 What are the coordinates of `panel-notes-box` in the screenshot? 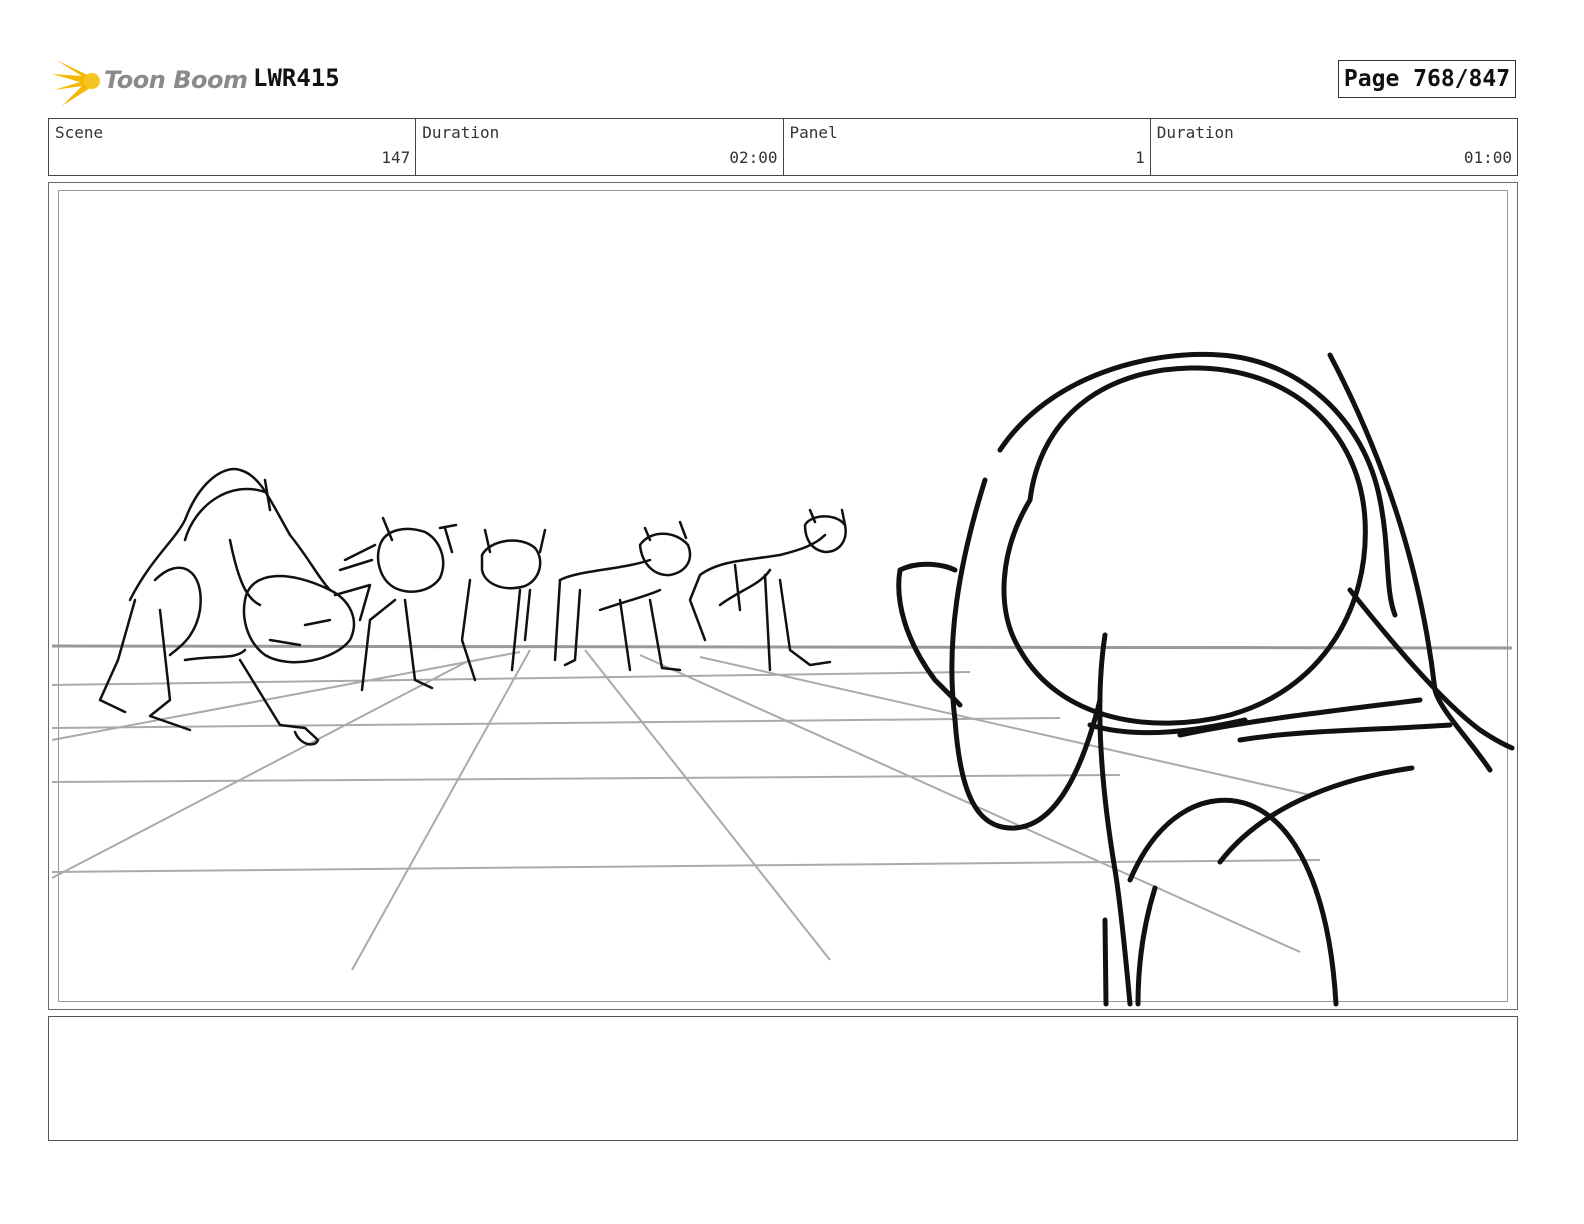 It's located at (783, 1078).